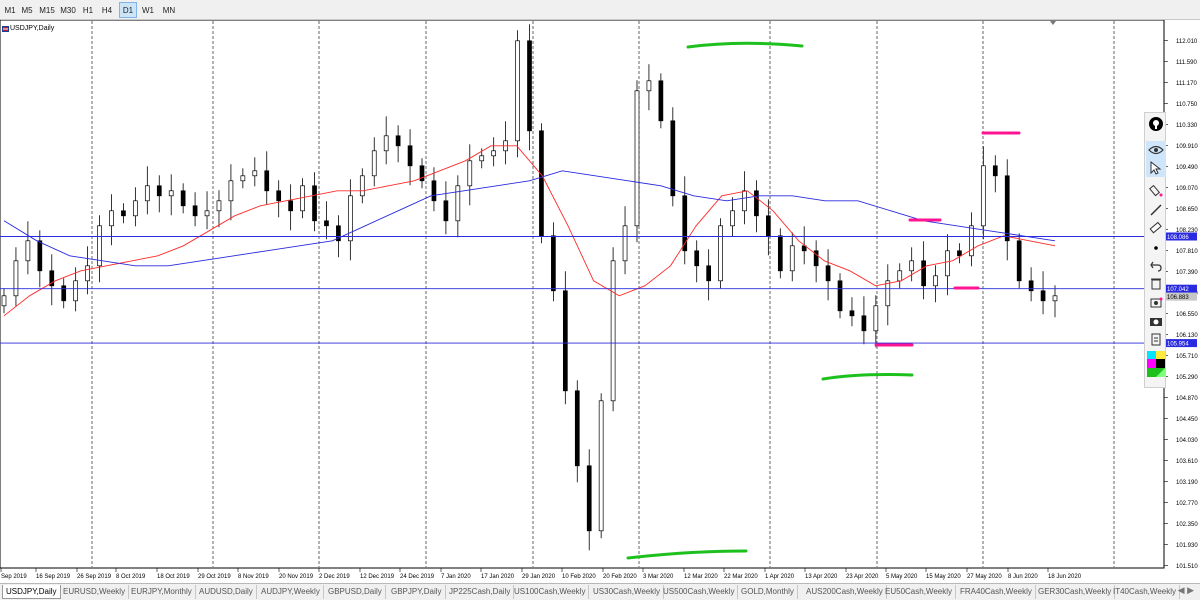 The width and height of the screenshot is (1200, 600). Describe the element at coordinates (1156, 228) in the screenshot. I see `eraser-icon` at that location.